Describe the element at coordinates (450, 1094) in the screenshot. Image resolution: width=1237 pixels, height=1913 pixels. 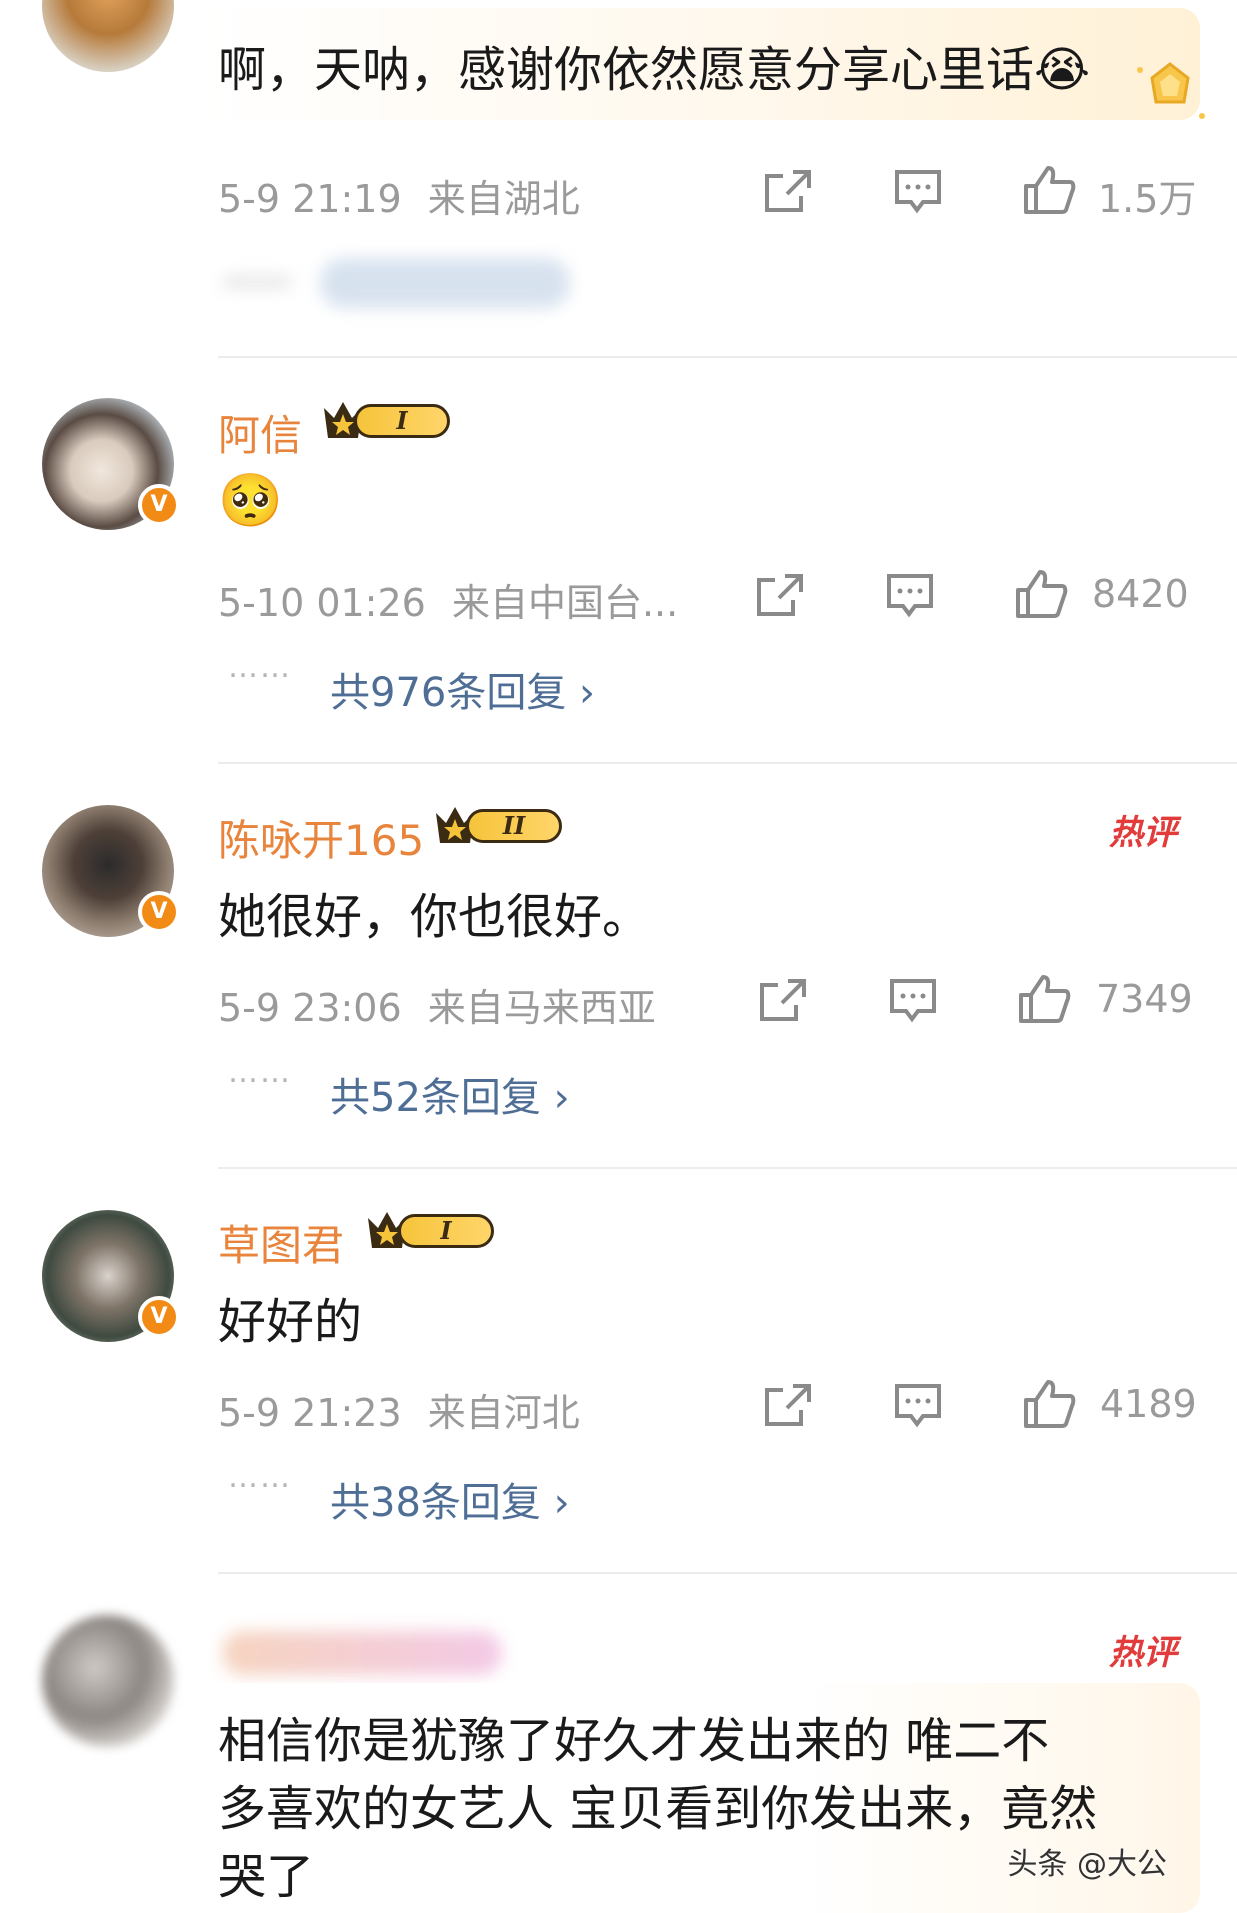
I see `view-replies-link: 共52条回复 ›` at that location.